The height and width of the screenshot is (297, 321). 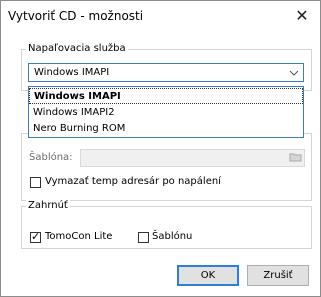 What do you see at coordinates (51, 157) in the screenshot?
I see `template-label: Šablóna:` at bounding box center [51, 157].